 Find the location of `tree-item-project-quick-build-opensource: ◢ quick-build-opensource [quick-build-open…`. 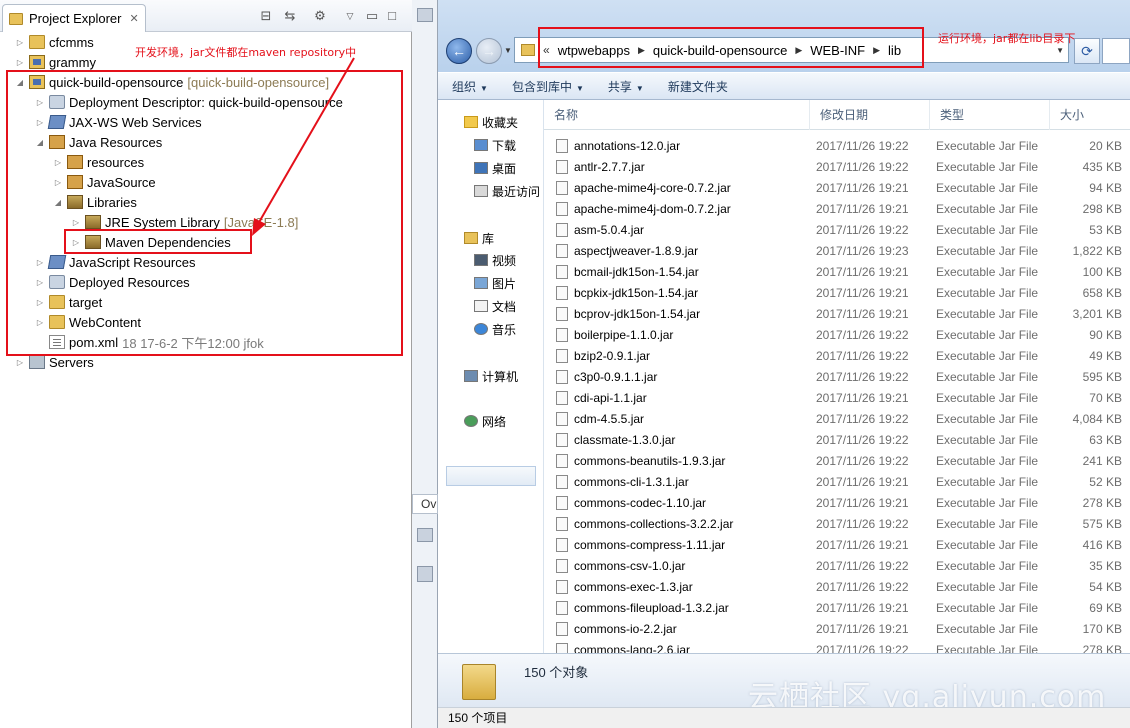

tree-item-project-quick-build-opensource: ◢ quick-build-opensource [quick-build-open… is located at coordinates (171, 82).